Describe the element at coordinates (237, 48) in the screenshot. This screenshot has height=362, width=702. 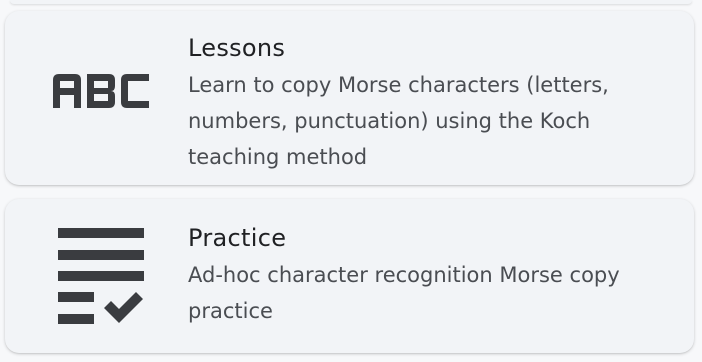
I see `lessons-title: Lessons` at that location.